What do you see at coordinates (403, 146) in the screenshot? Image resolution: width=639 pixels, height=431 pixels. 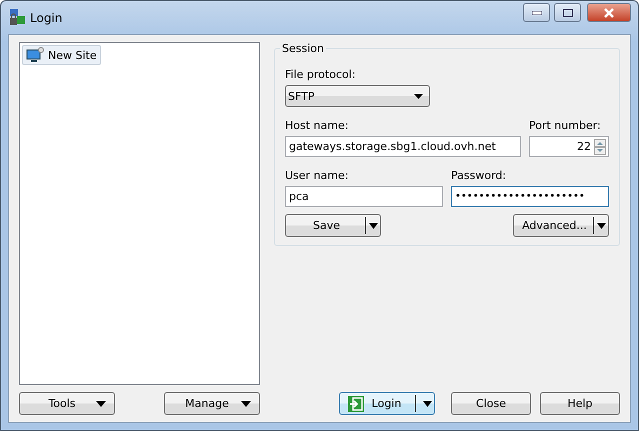 I see `host-field: gateways.storage.sbg1.cloud.ovh.net` at bounding box center [403, 146].